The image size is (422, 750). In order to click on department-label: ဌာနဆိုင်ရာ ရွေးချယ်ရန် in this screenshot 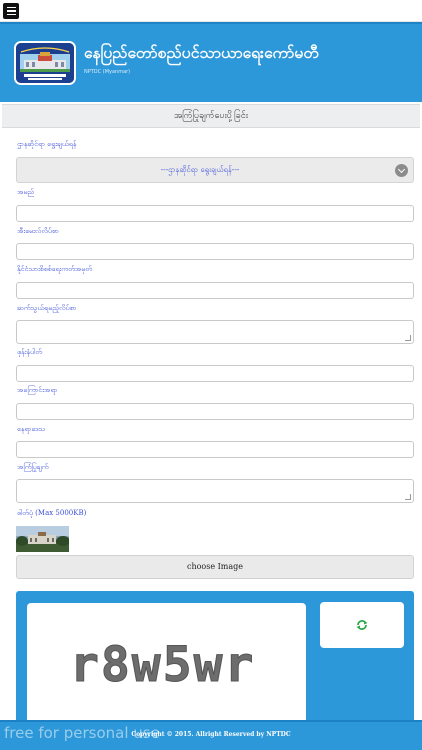, I will do `click(47, 144)`.